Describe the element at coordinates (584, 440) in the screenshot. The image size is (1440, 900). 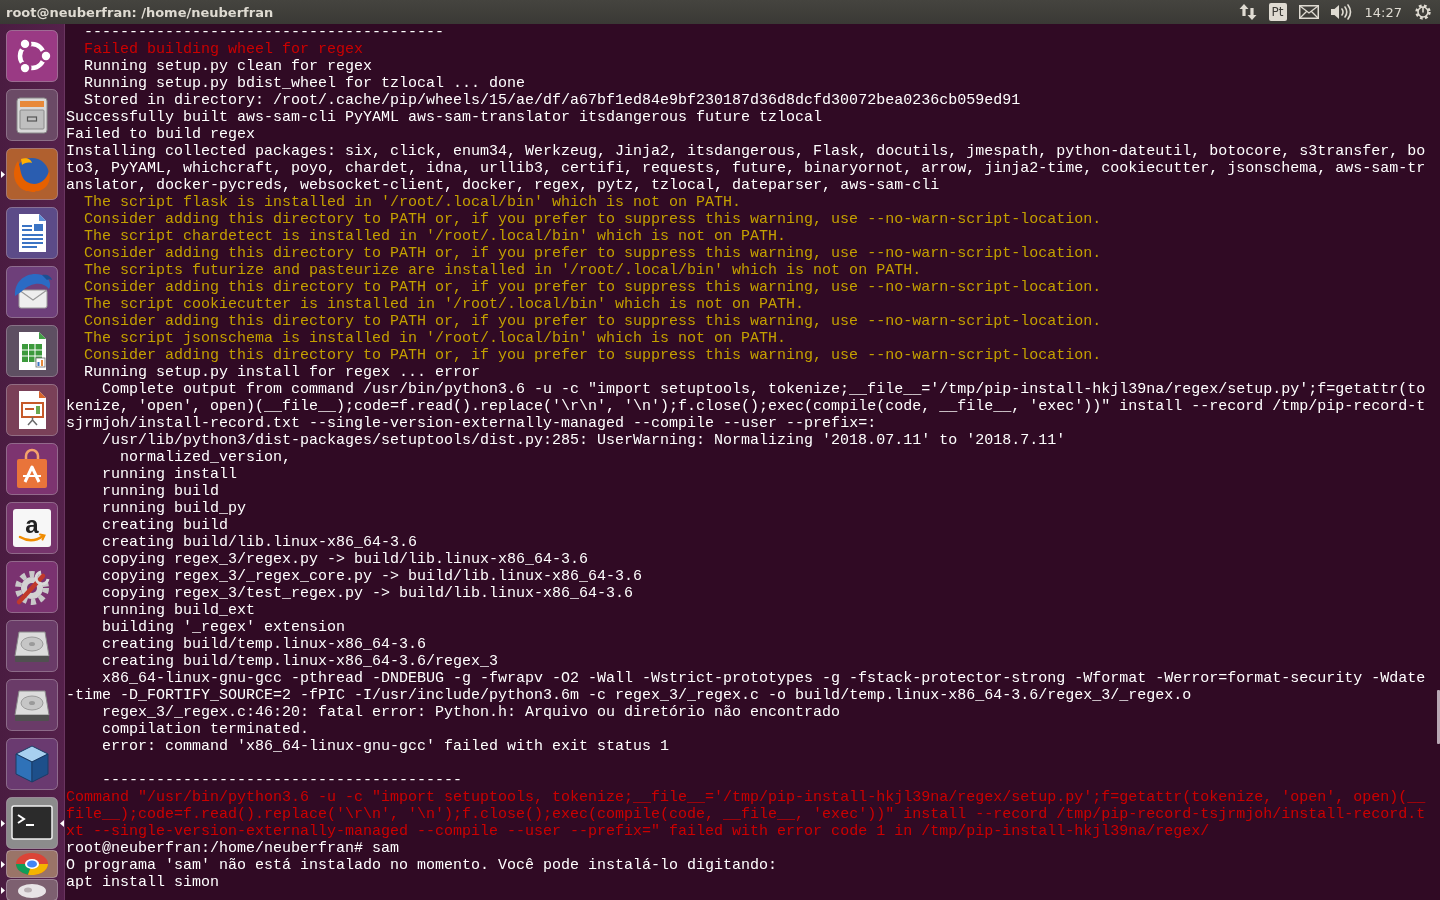
I see `terminal-line: /usr/lib/python3/dist-packages/setuptools/dist.py:285: UserWarning: Normalizing '2018.07.11' to '2018.7.11'` at that location.